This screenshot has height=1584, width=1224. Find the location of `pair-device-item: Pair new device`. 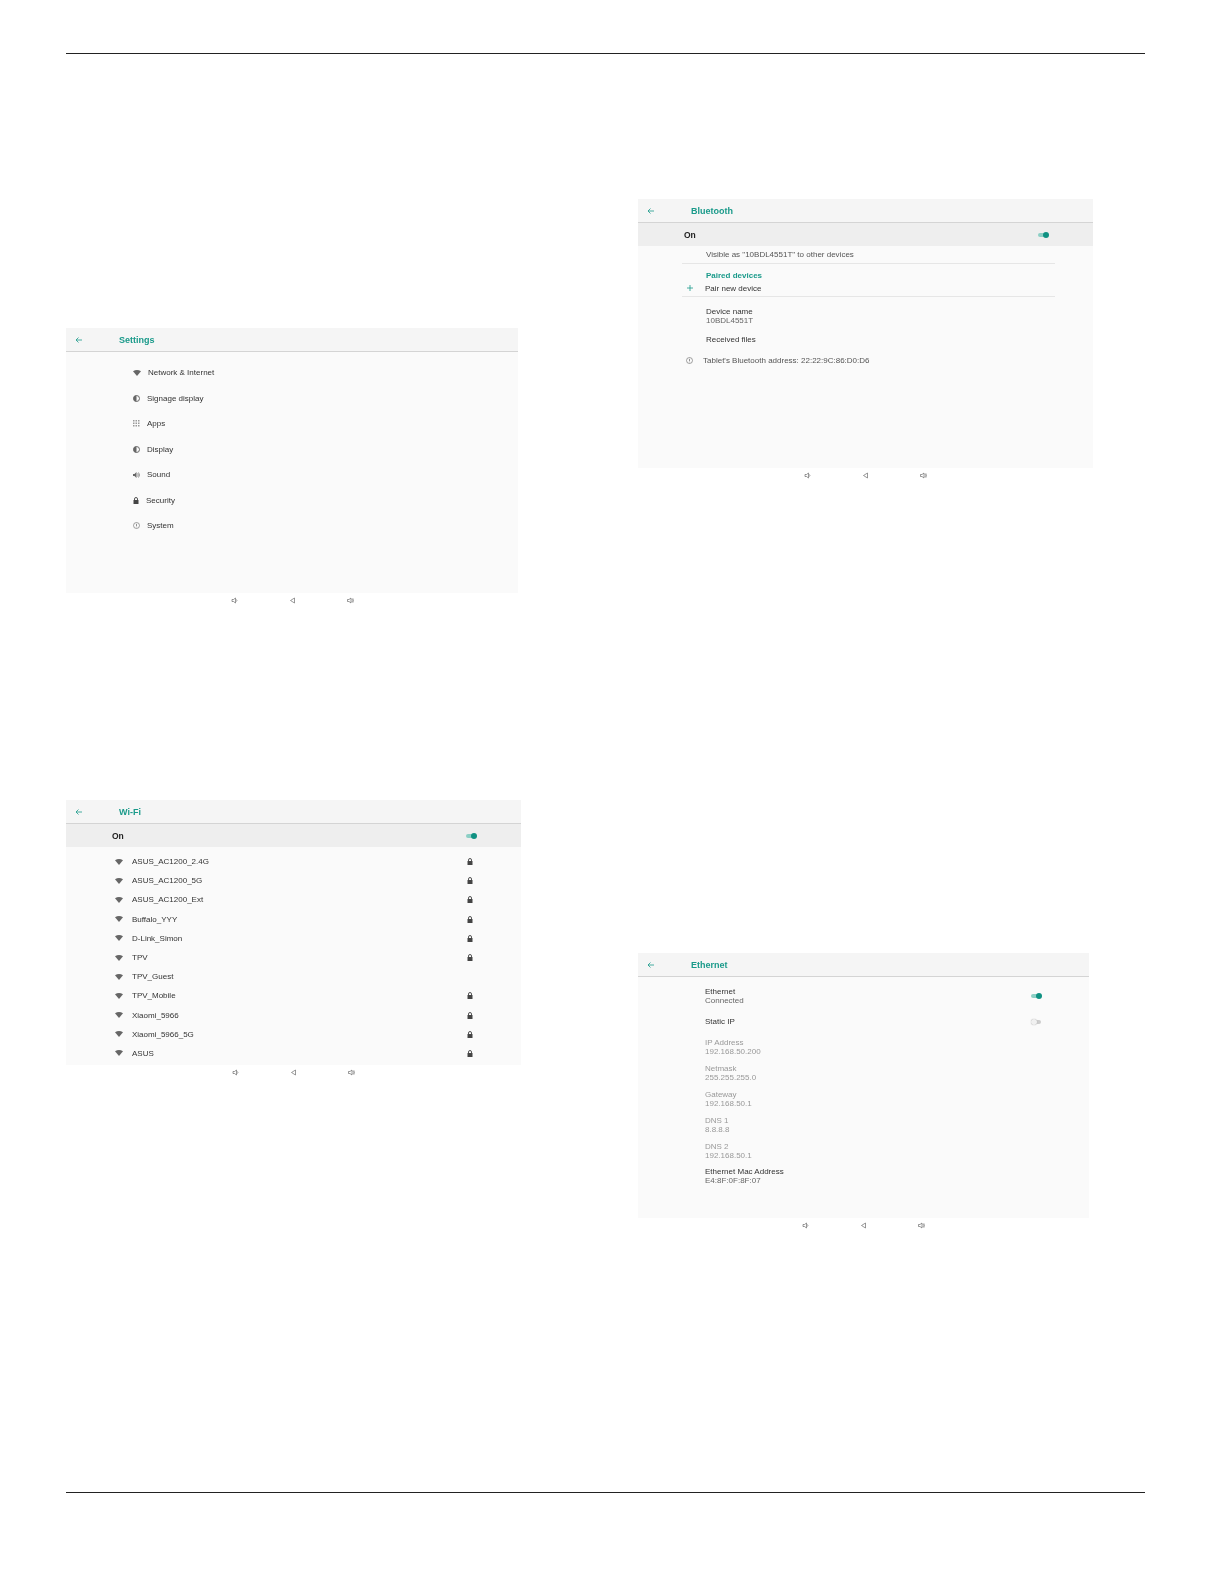

pair-device-item: Pair new device is located at coordinates (868, 288).